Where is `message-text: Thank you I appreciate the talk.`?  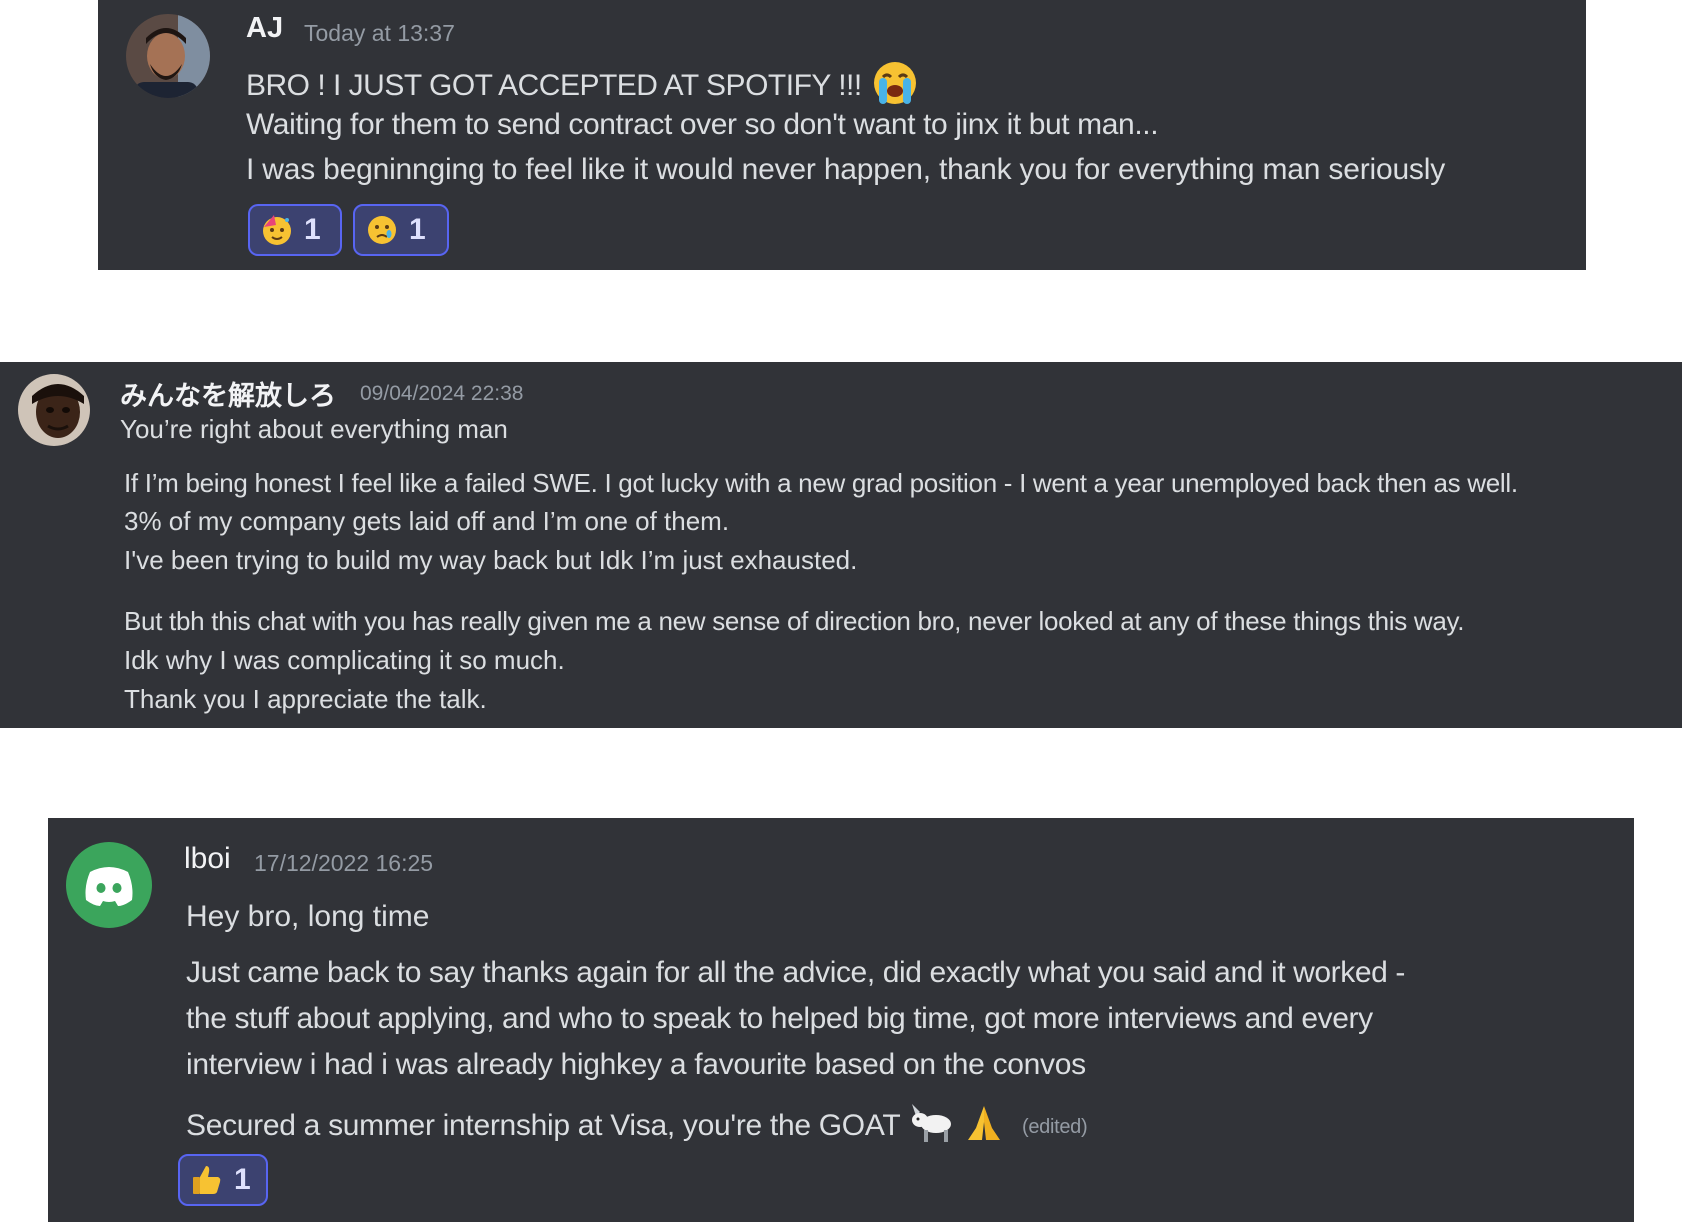
message-text: Thank you I appreciate the talk. is located at coordinates (305, 699).